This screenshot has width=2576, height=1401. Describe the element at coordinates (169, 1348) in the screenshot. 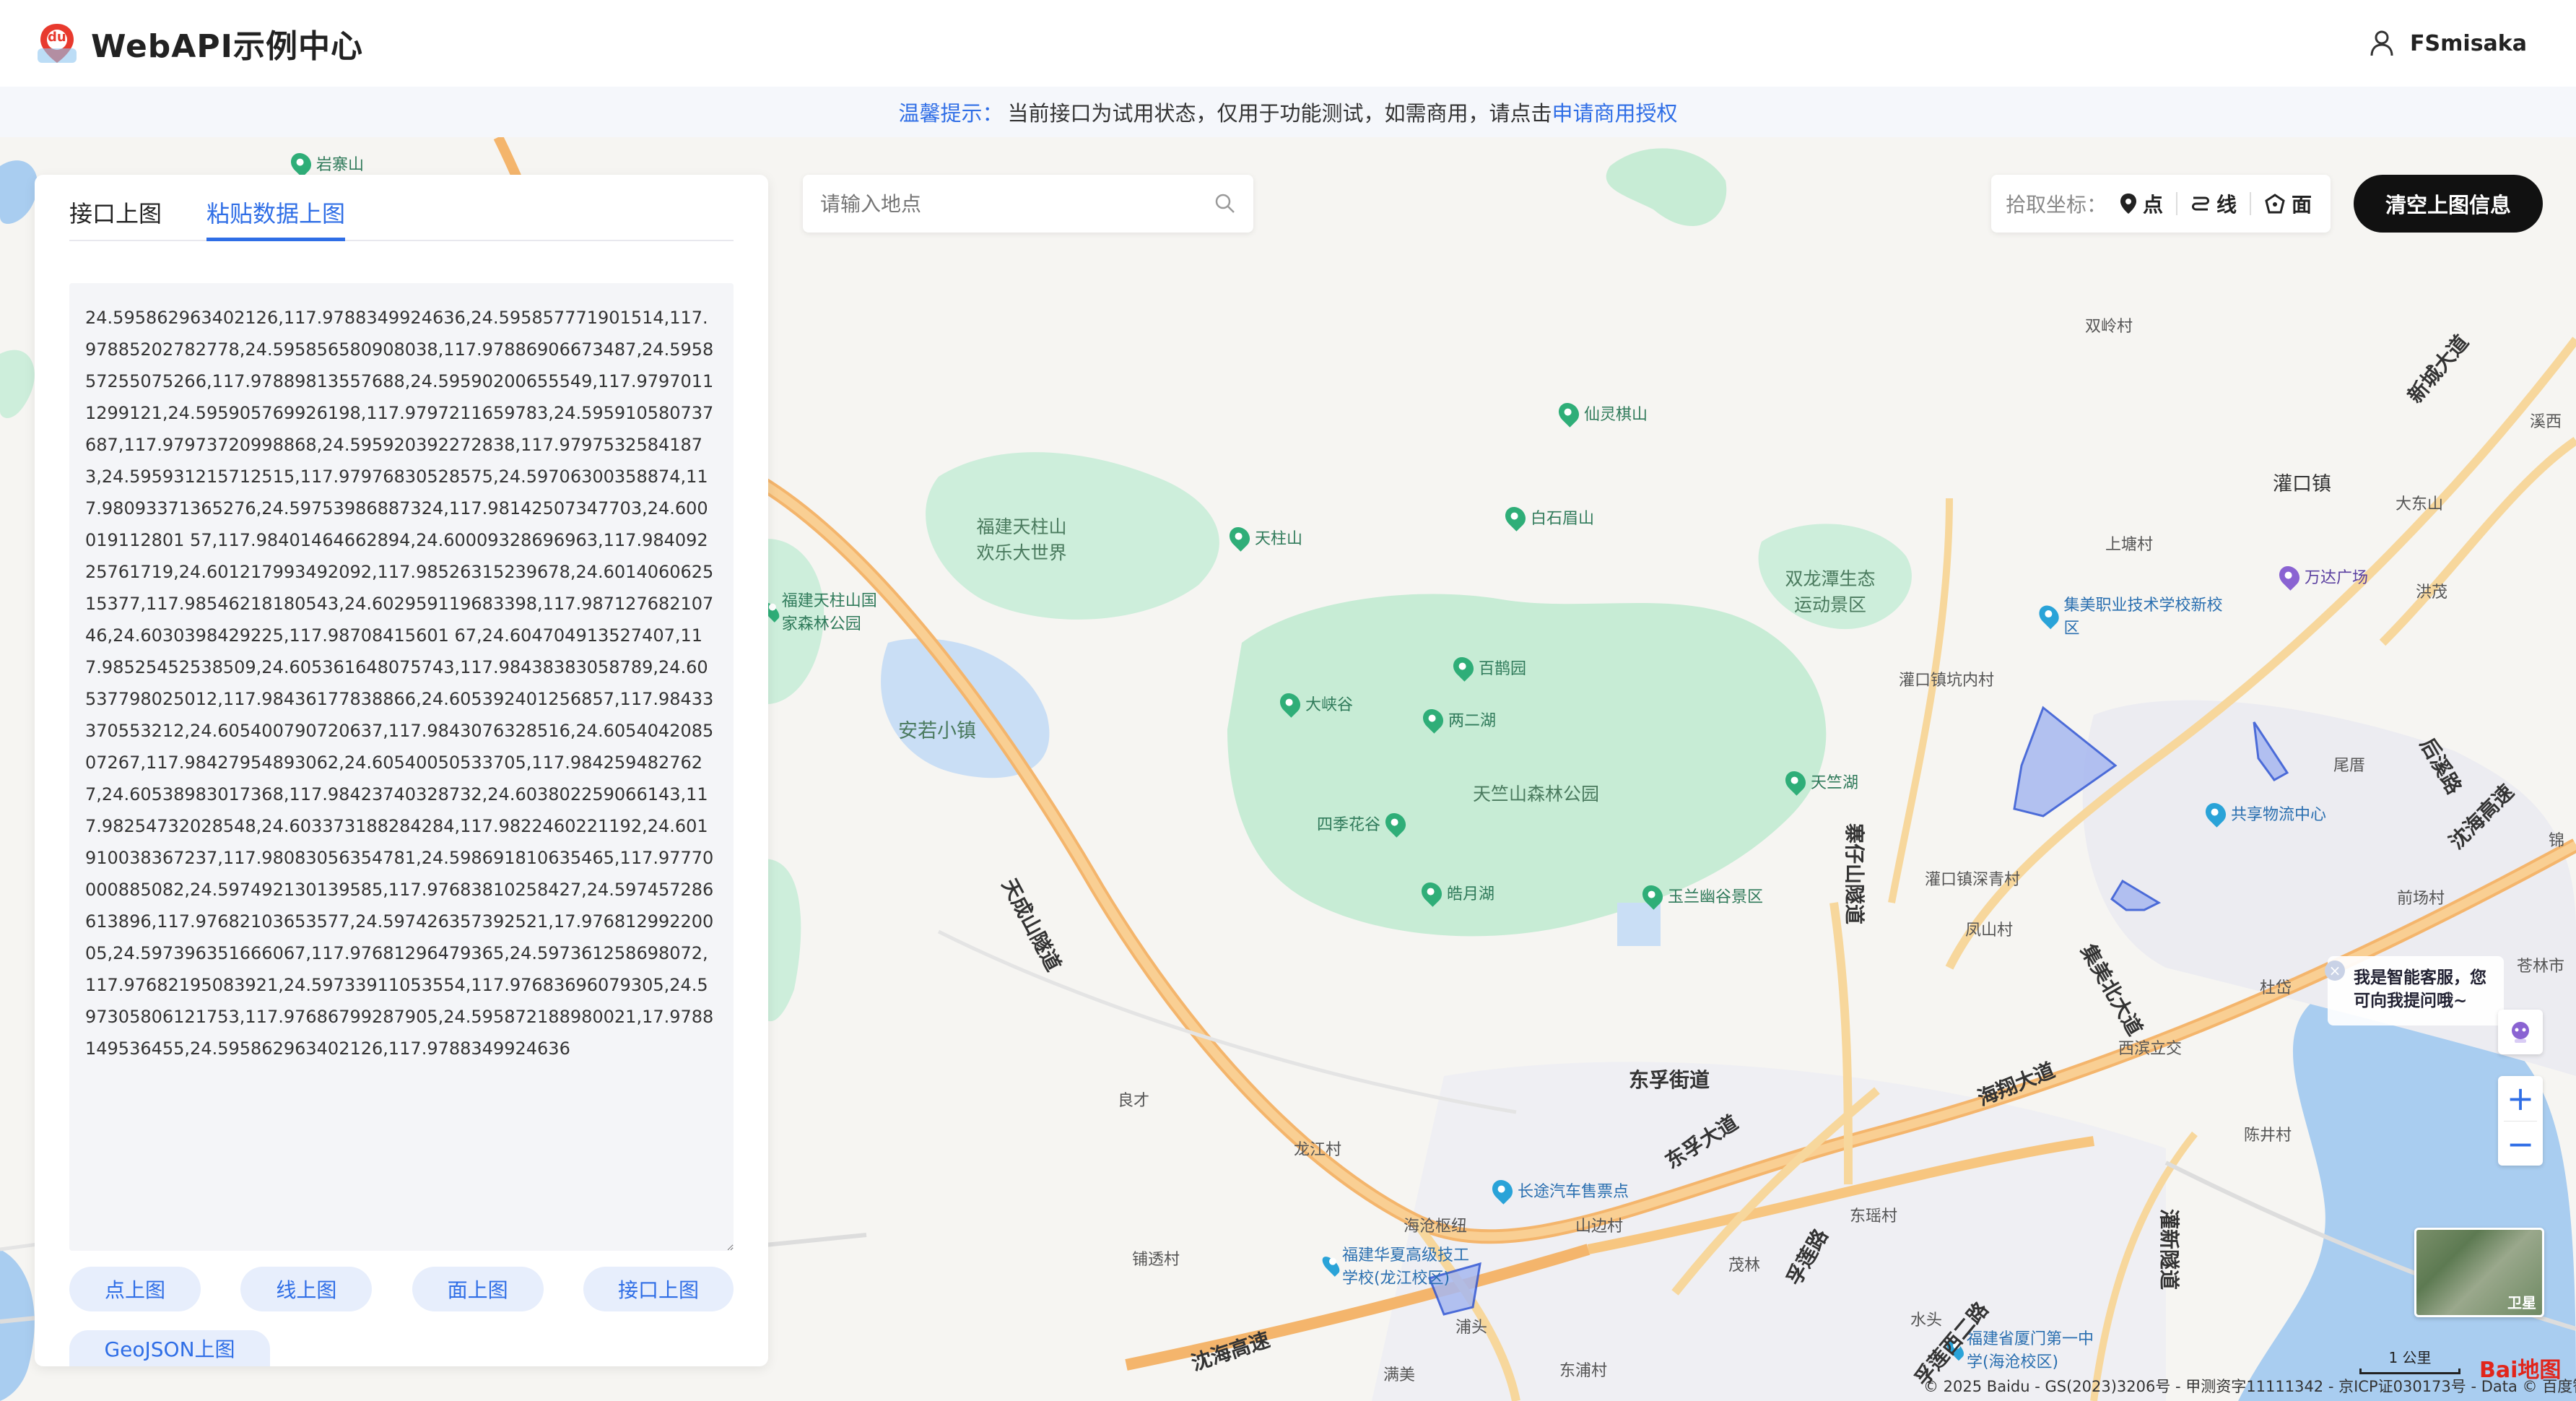

I see `geojson-upload-button: GeoJSON上图` at that location.